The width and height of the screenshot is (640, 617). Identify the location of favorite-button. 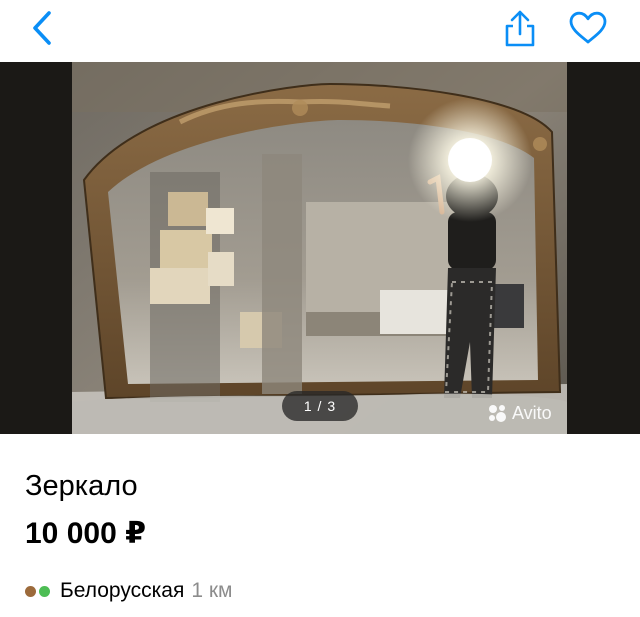
(588, 28).